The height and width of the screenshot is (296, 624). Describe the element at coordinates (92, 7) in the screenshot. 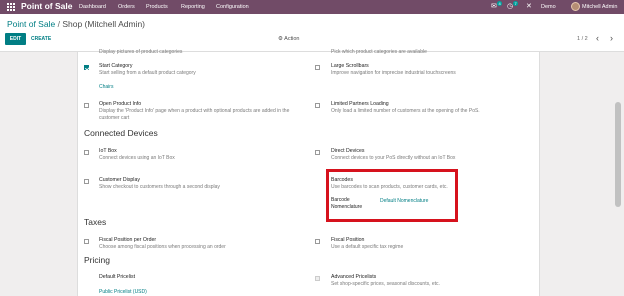

I see `menu-dashboard: Dashboard` at that location.